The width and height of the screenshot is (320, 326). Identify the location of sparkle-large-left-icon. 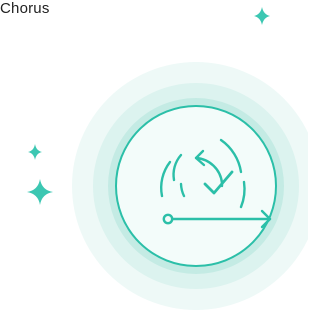
(40, 192).